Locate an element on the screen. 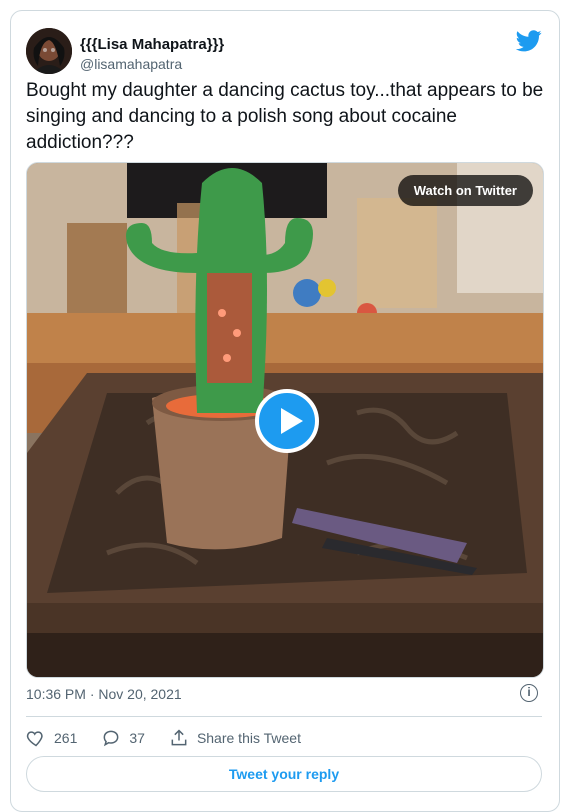 The height and width of the screenshot is (812, 564). author-name: {{{Lisa Mahapatra}}} is located at coordinates (152, 44).